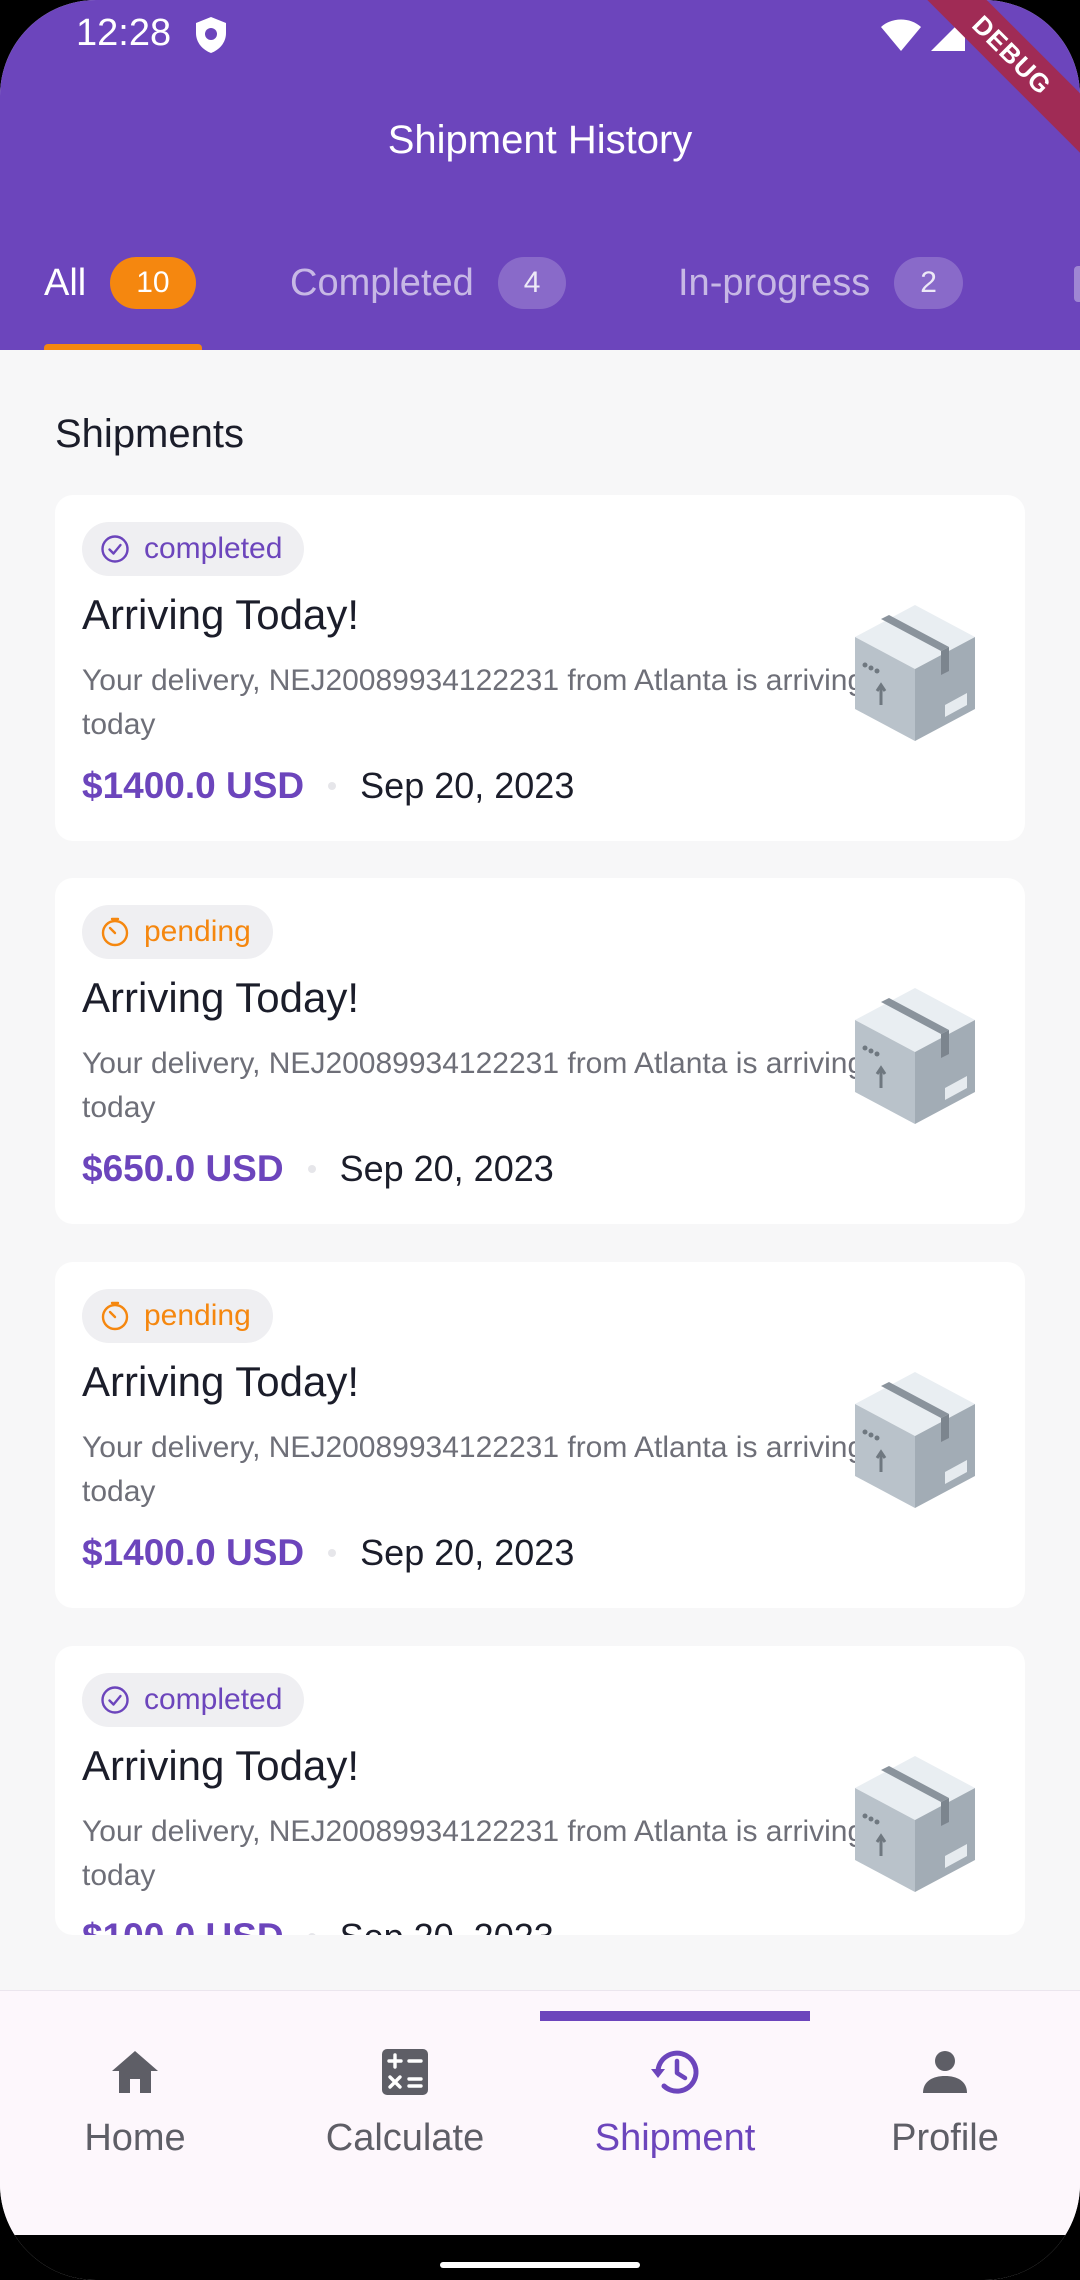 The width and height of the screenshot is (1080, 2280). Describe the element at coordinates (540, 140) in the screenshot. I see `page-title: Shipment History` at that location.